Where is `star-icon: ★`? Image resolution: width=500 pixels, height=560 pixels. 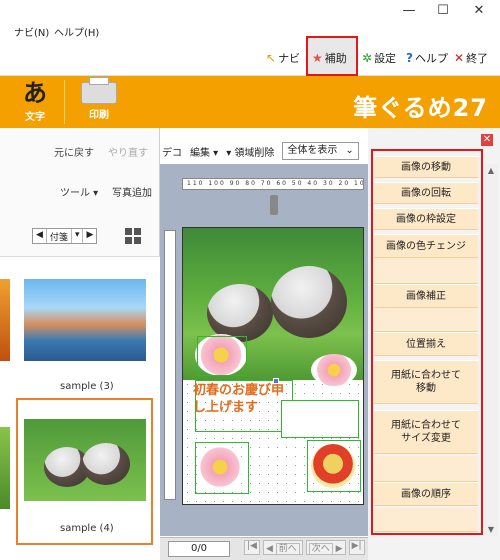 star-icon: ★ is located at coordinates (317, 58).